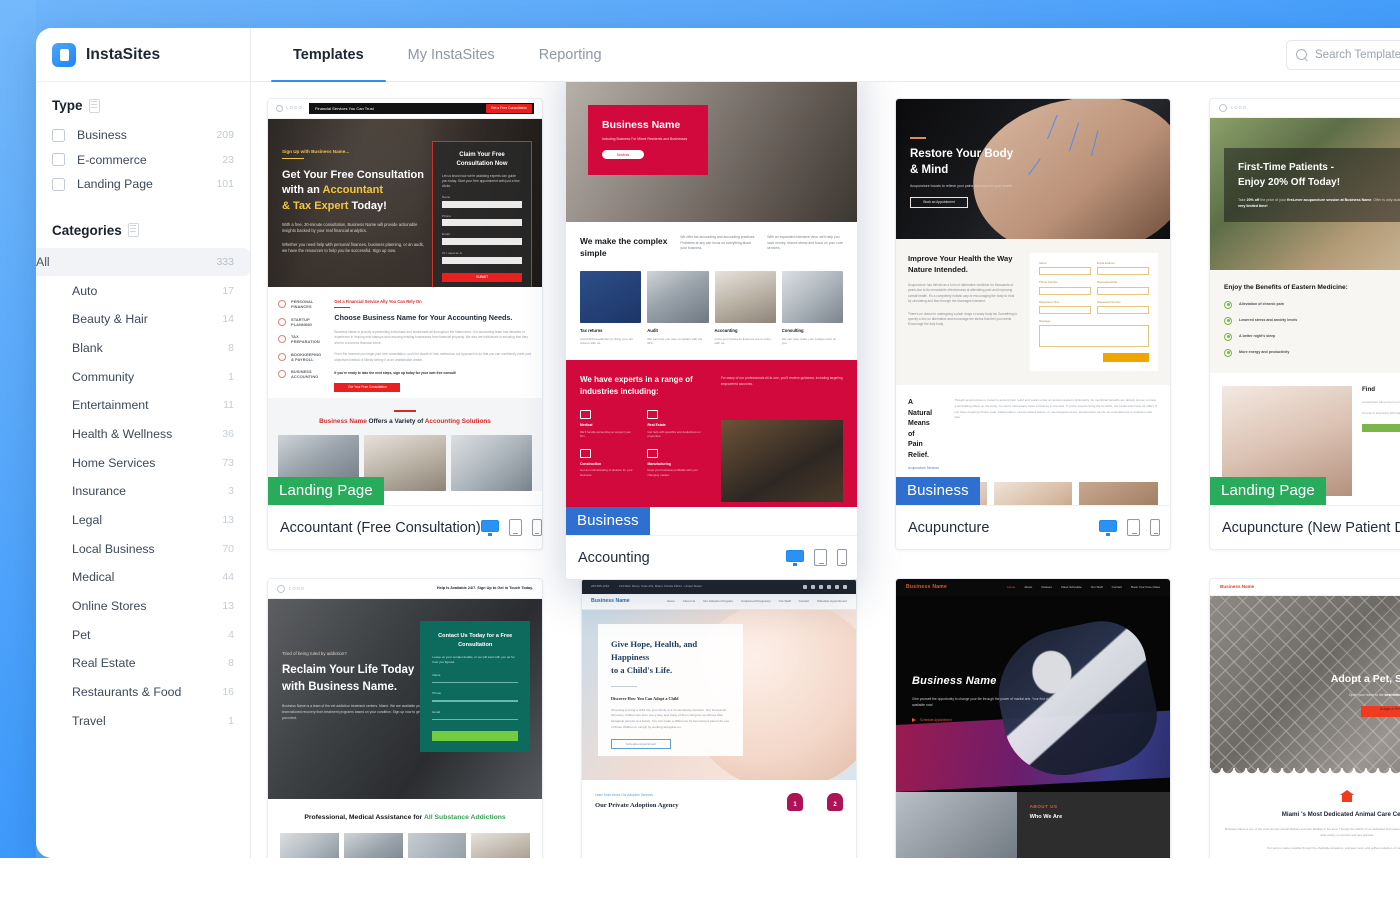  What do you see at coordinates (143, 319) in the screenshot?
I see `category-item-beauty-hair: Beauty & Hair 14` at bounding box center [143, 319].